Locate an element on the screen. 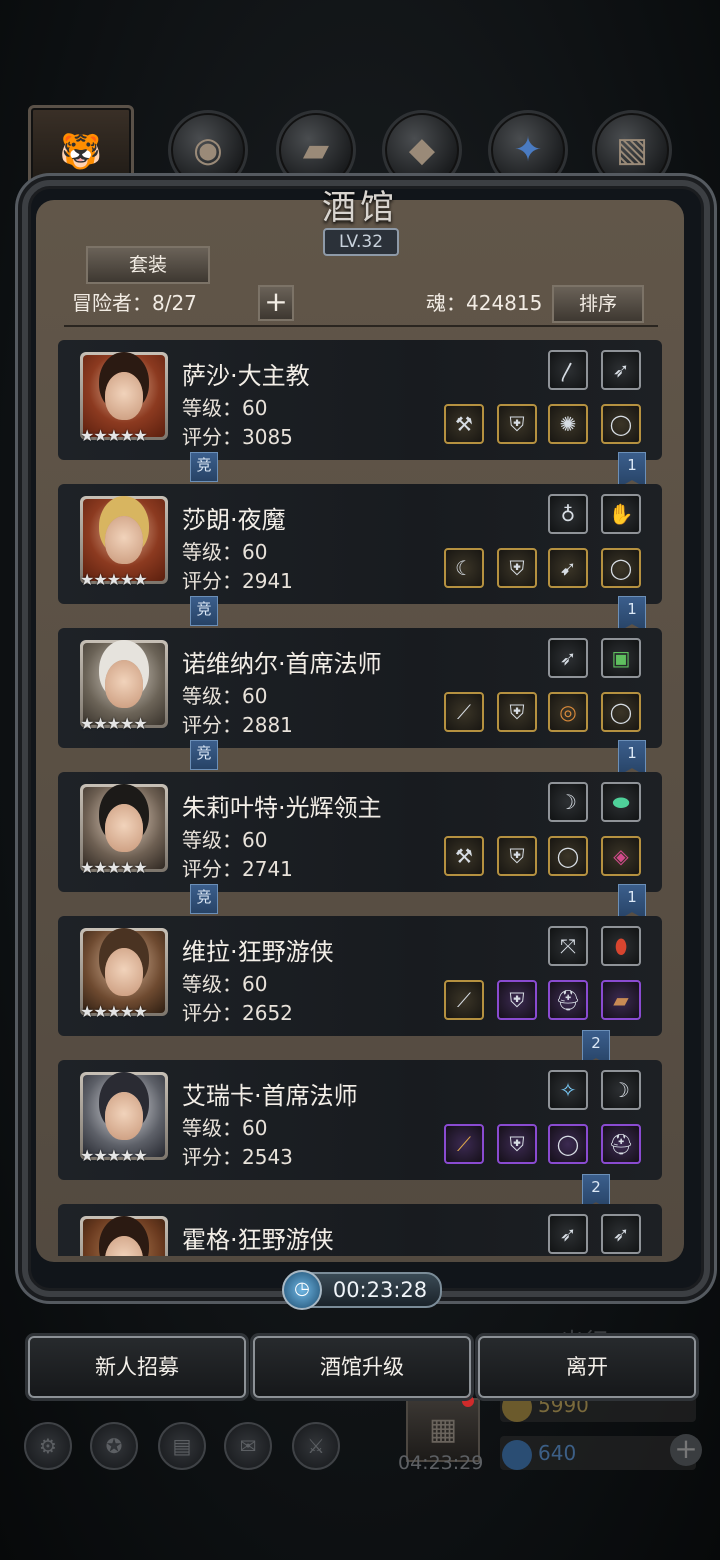 Image resolution: width=720 pixels, height=1560 pixels. armor-icon: ◉ is located at coordinates (208, 150).